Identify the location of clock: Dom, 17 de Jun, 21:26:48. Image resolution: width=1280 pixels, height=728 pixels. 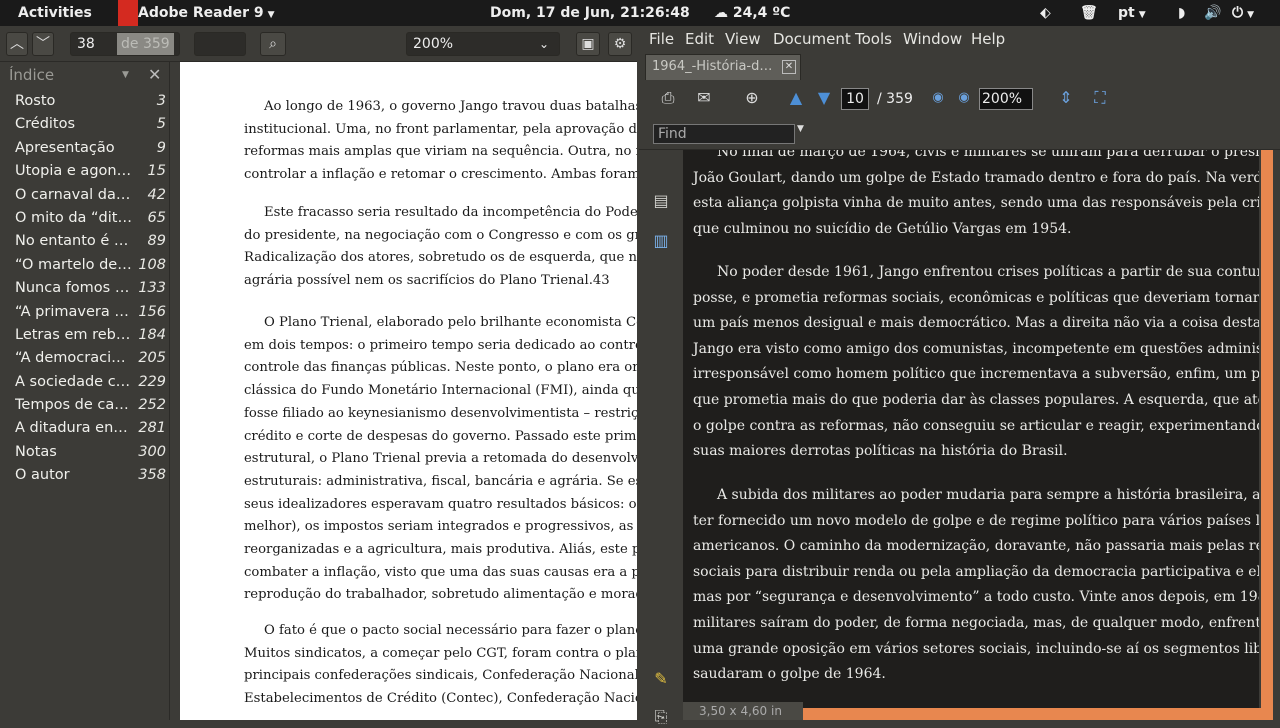
(590, 13).